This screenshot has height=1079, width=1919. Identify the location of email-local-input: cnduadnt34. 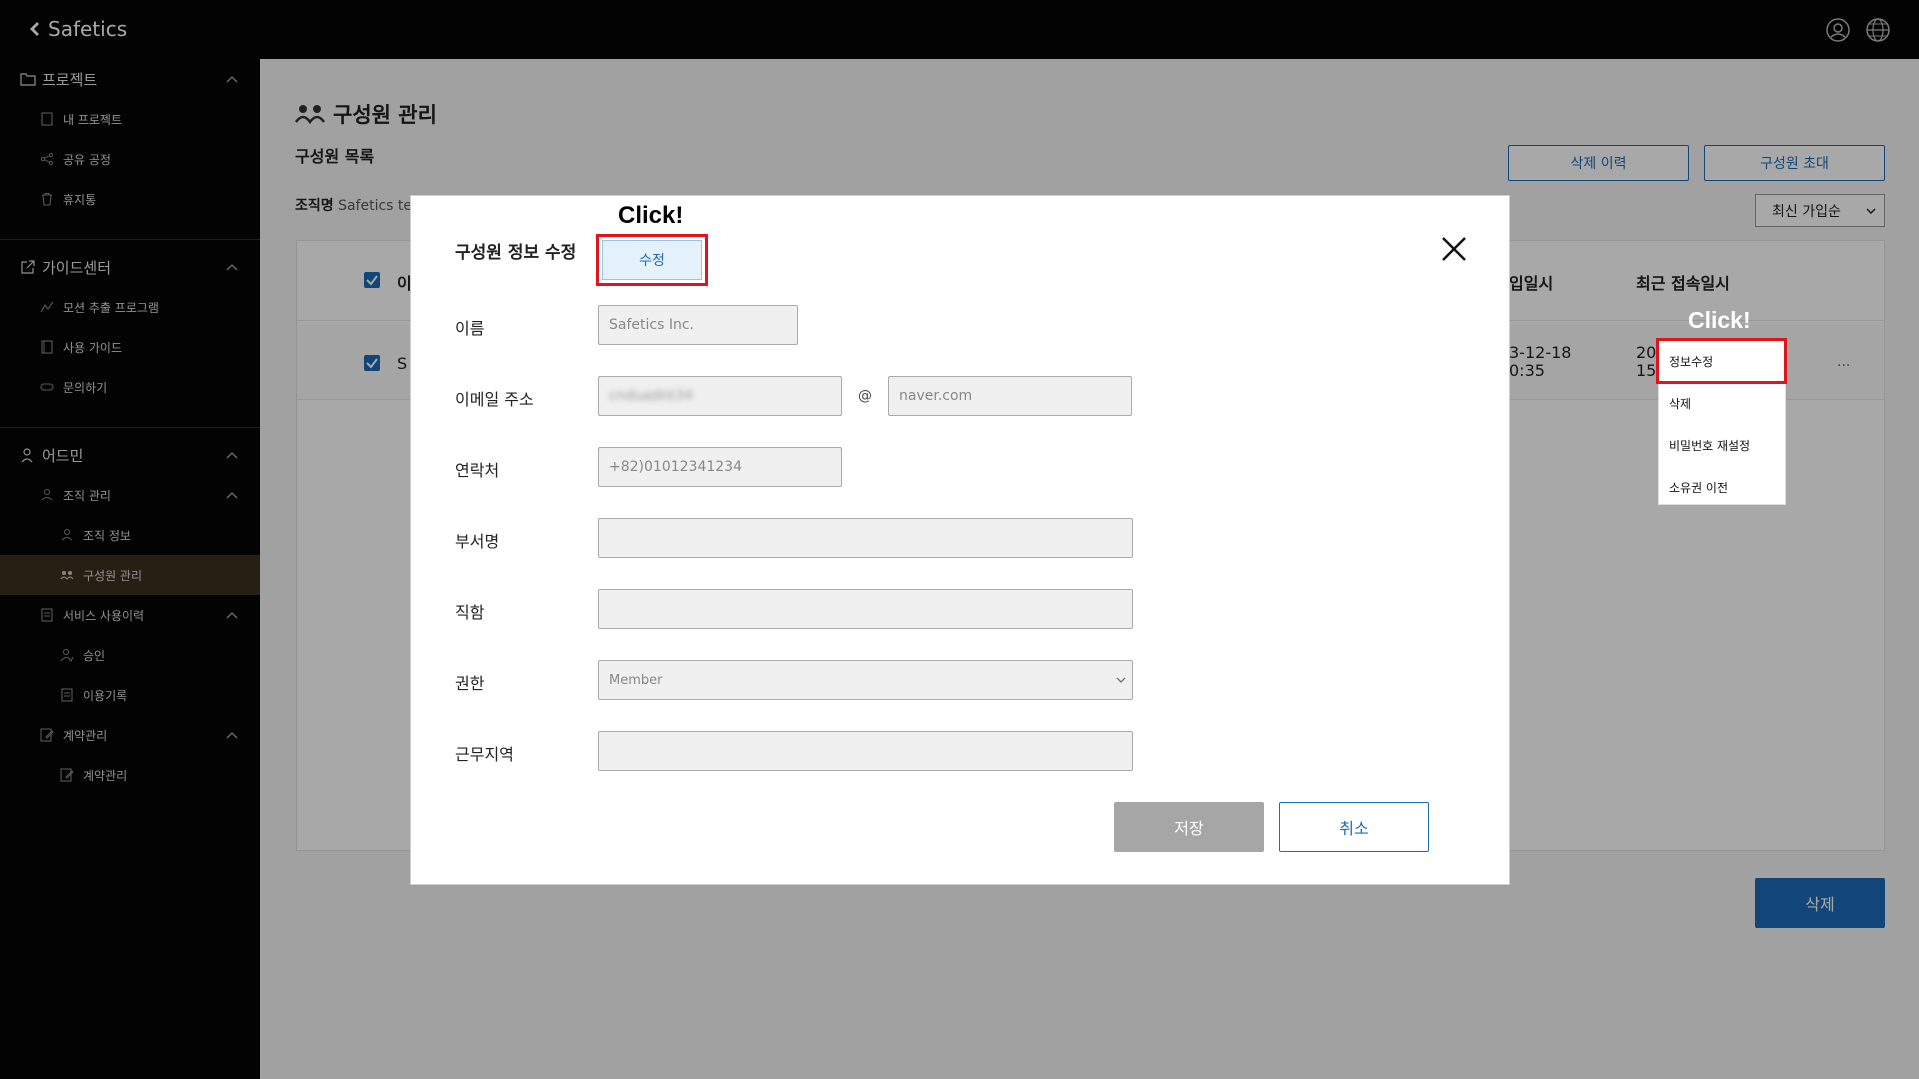
(720, 396).